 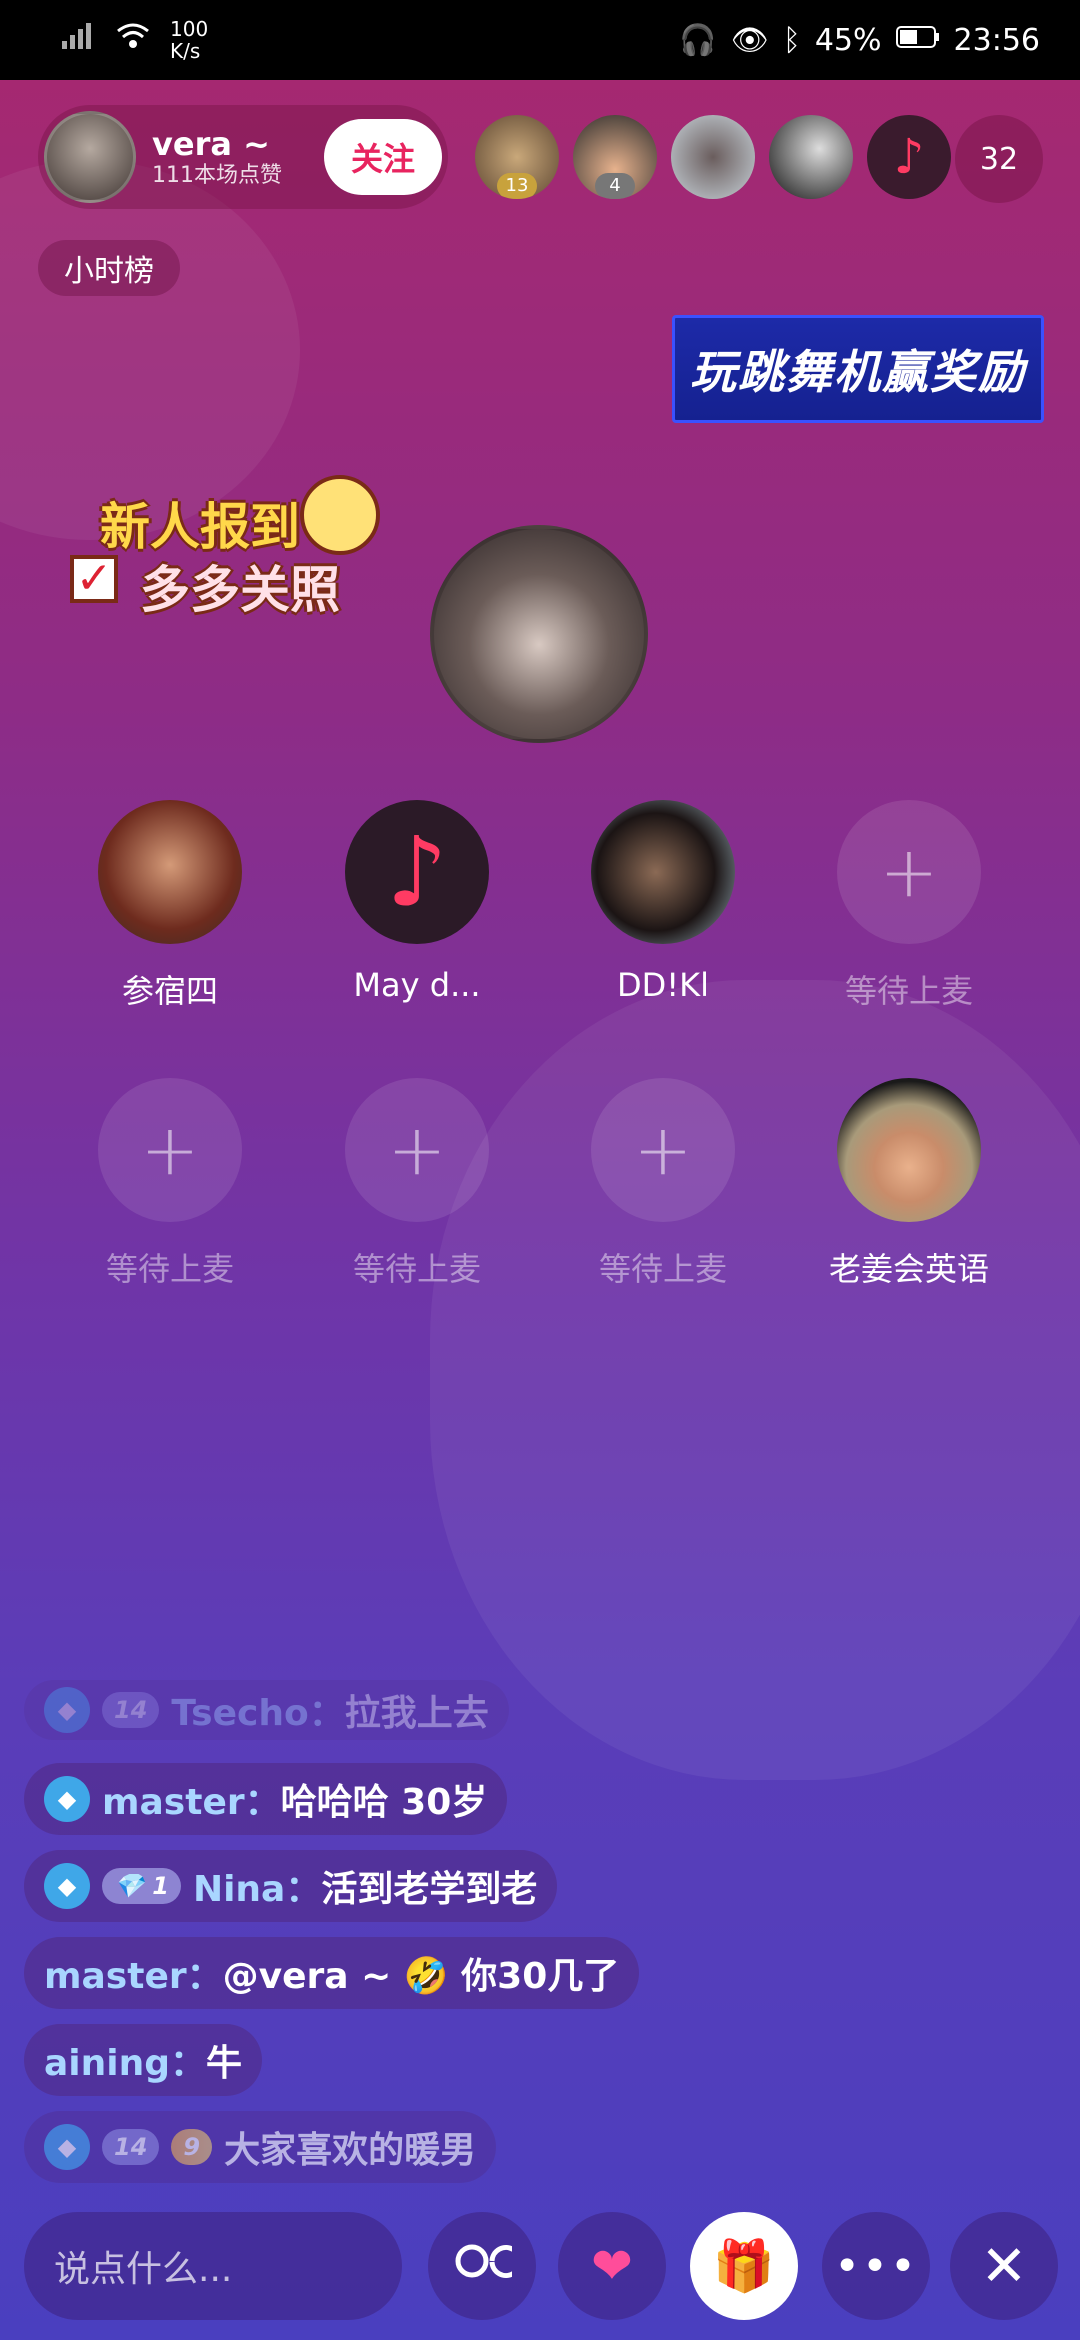 What do you see at coordinates (94, 579) in the screenshot?
I see `checkbox-icon: ✓` at bounding box center [94, 579].